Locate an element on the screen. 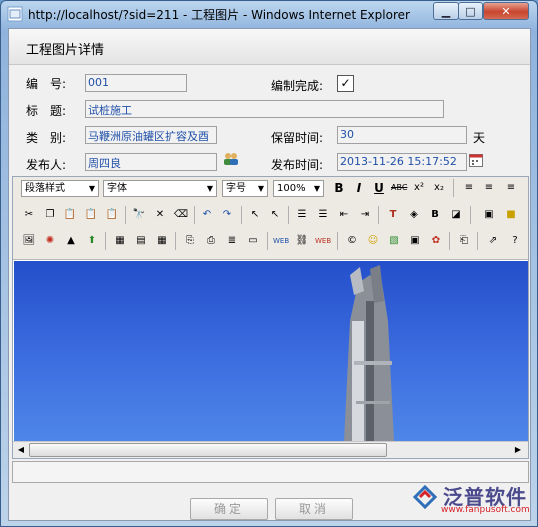  compiled-checkbox: ✓ is located at coordinates (345, 83).